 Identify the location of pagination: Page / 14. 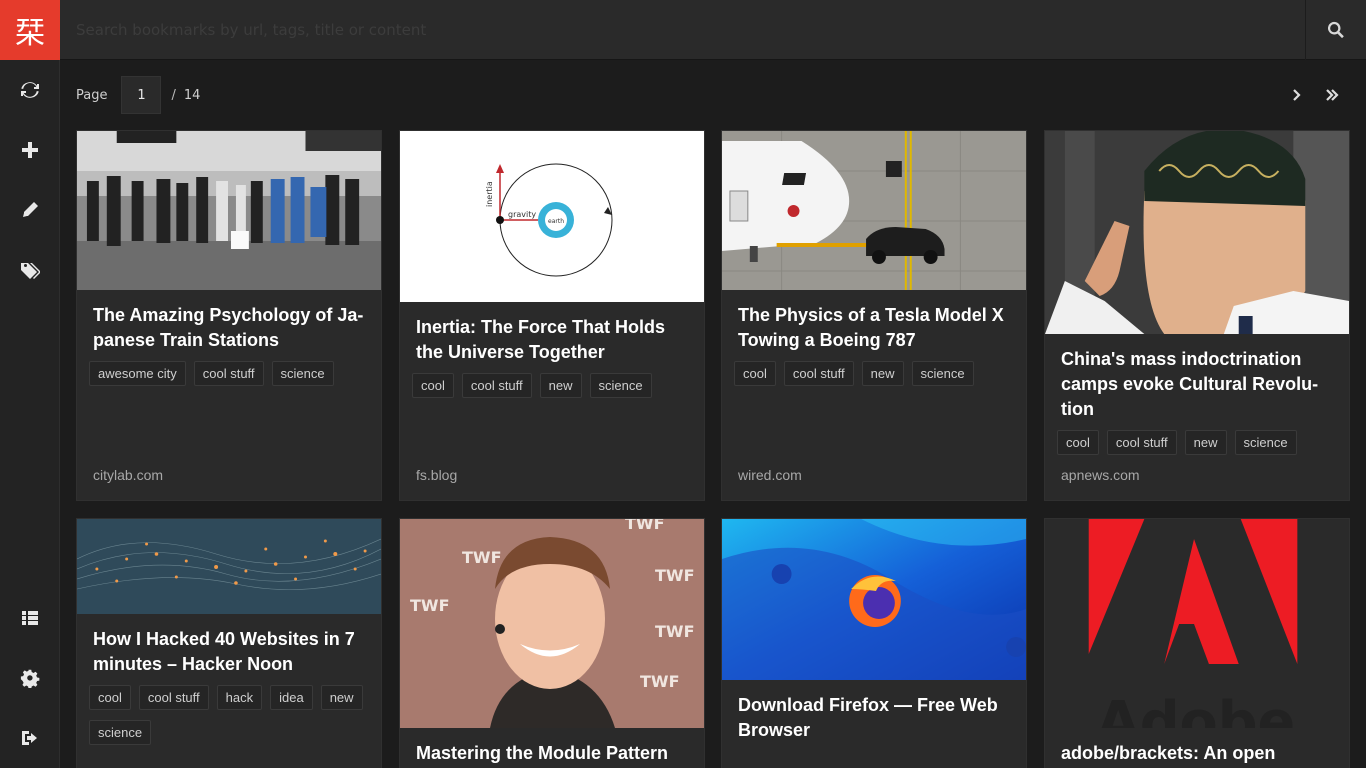
(138, 95).